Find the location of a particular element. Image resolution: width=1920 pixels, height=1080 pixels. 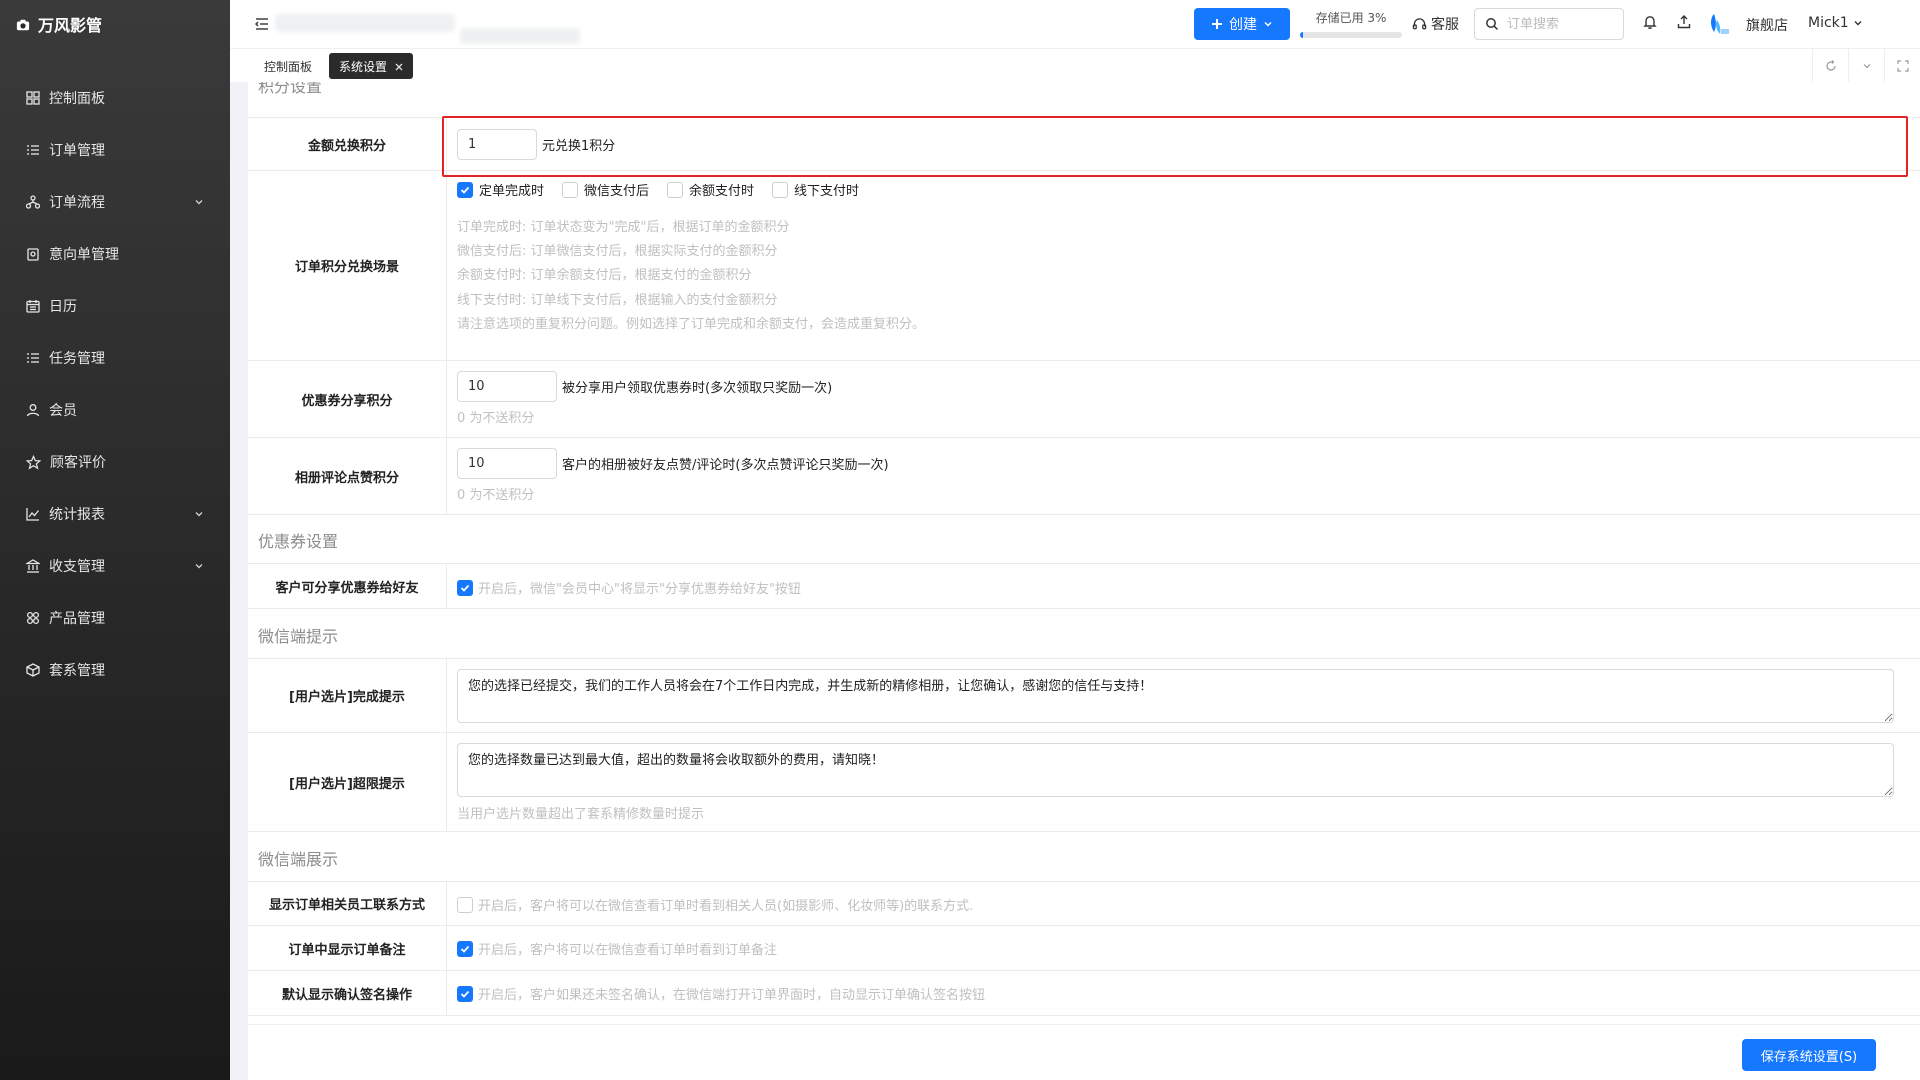

sidebar-item-order-flow: 订单流程 is located at coordinates (115, 202).